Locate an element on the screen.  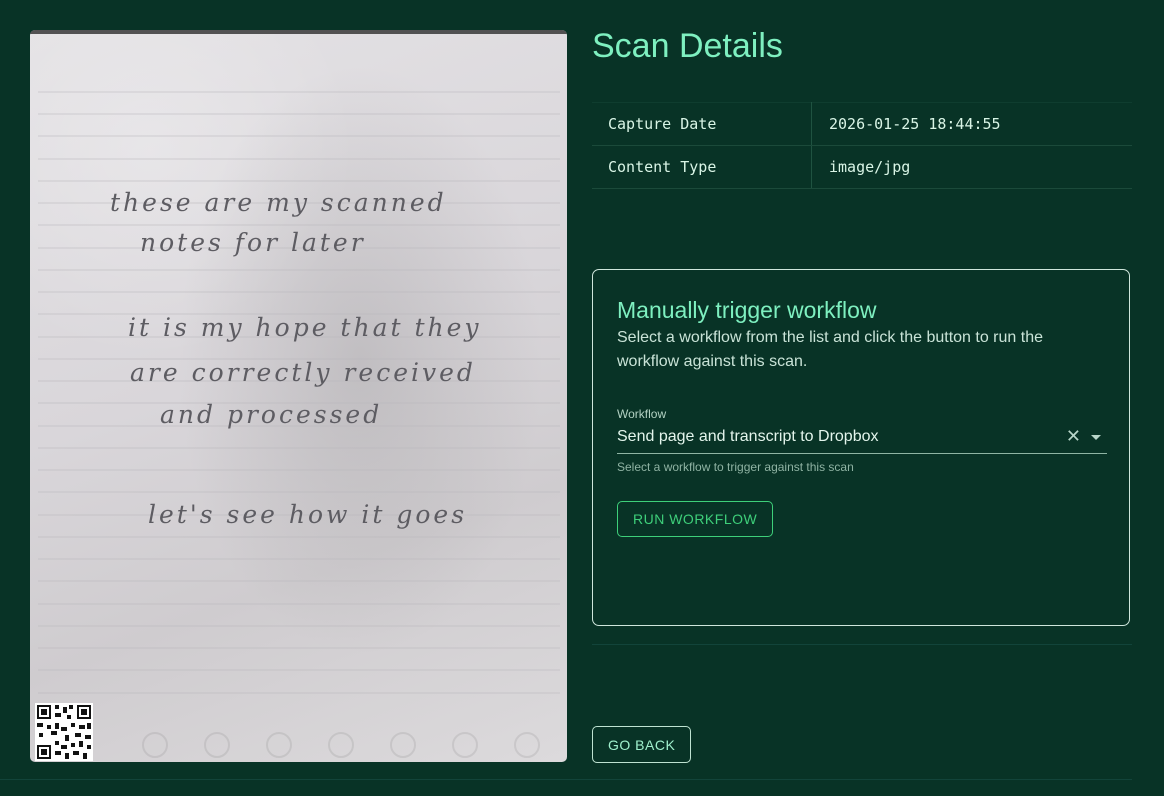
handwriting-line: let's see how it goes is located at coordinates (308, 514).